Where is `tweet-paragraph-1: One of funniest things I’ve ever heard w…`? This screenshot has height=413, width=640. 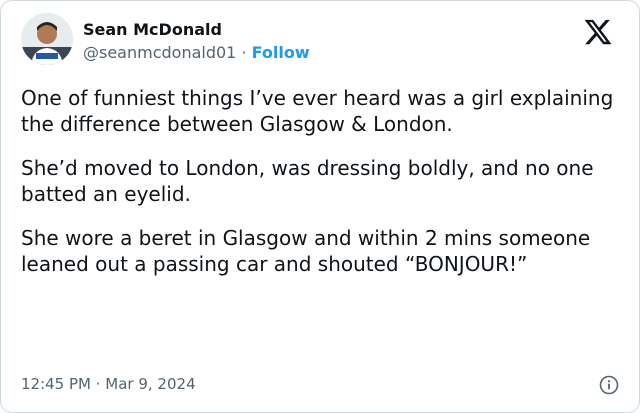 tweet-paragraph-1: One of funniest things I’ve ever heard w… is located at coordinates (317, 111).